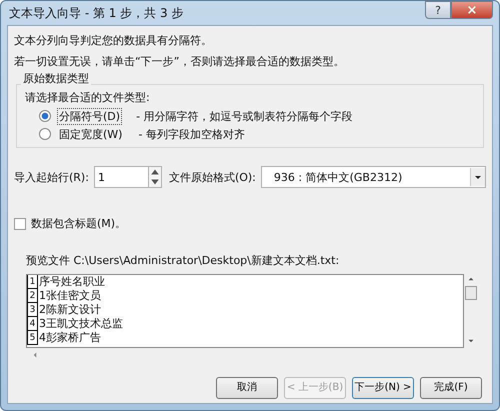 This screenshot has width=500, height=411. I want to click on row-number: 3, so click(32, 310).